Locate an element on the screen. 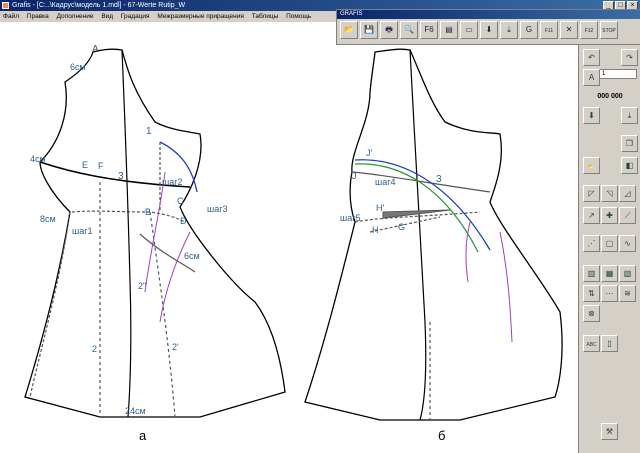 The image size is (640, 453). f12-button: F12 is located at coordinates (589, 30).